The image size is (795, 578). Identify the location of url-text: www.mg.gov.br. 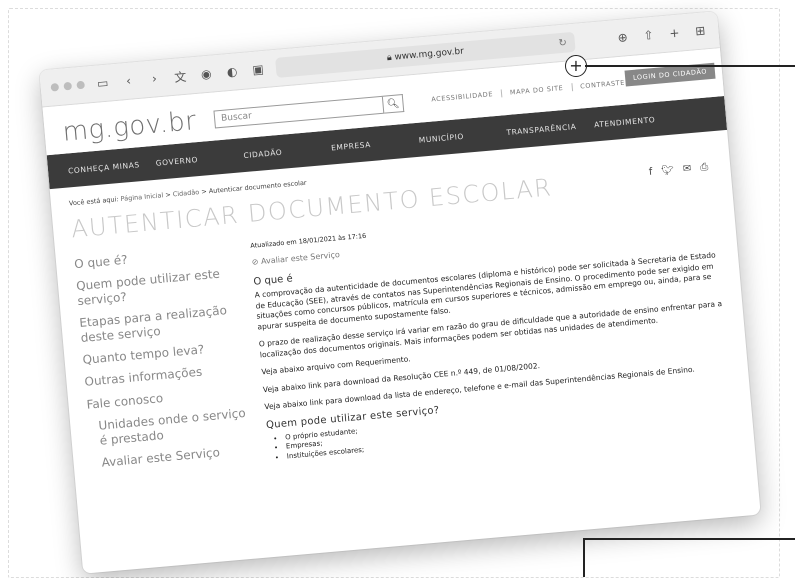
(429, 54).